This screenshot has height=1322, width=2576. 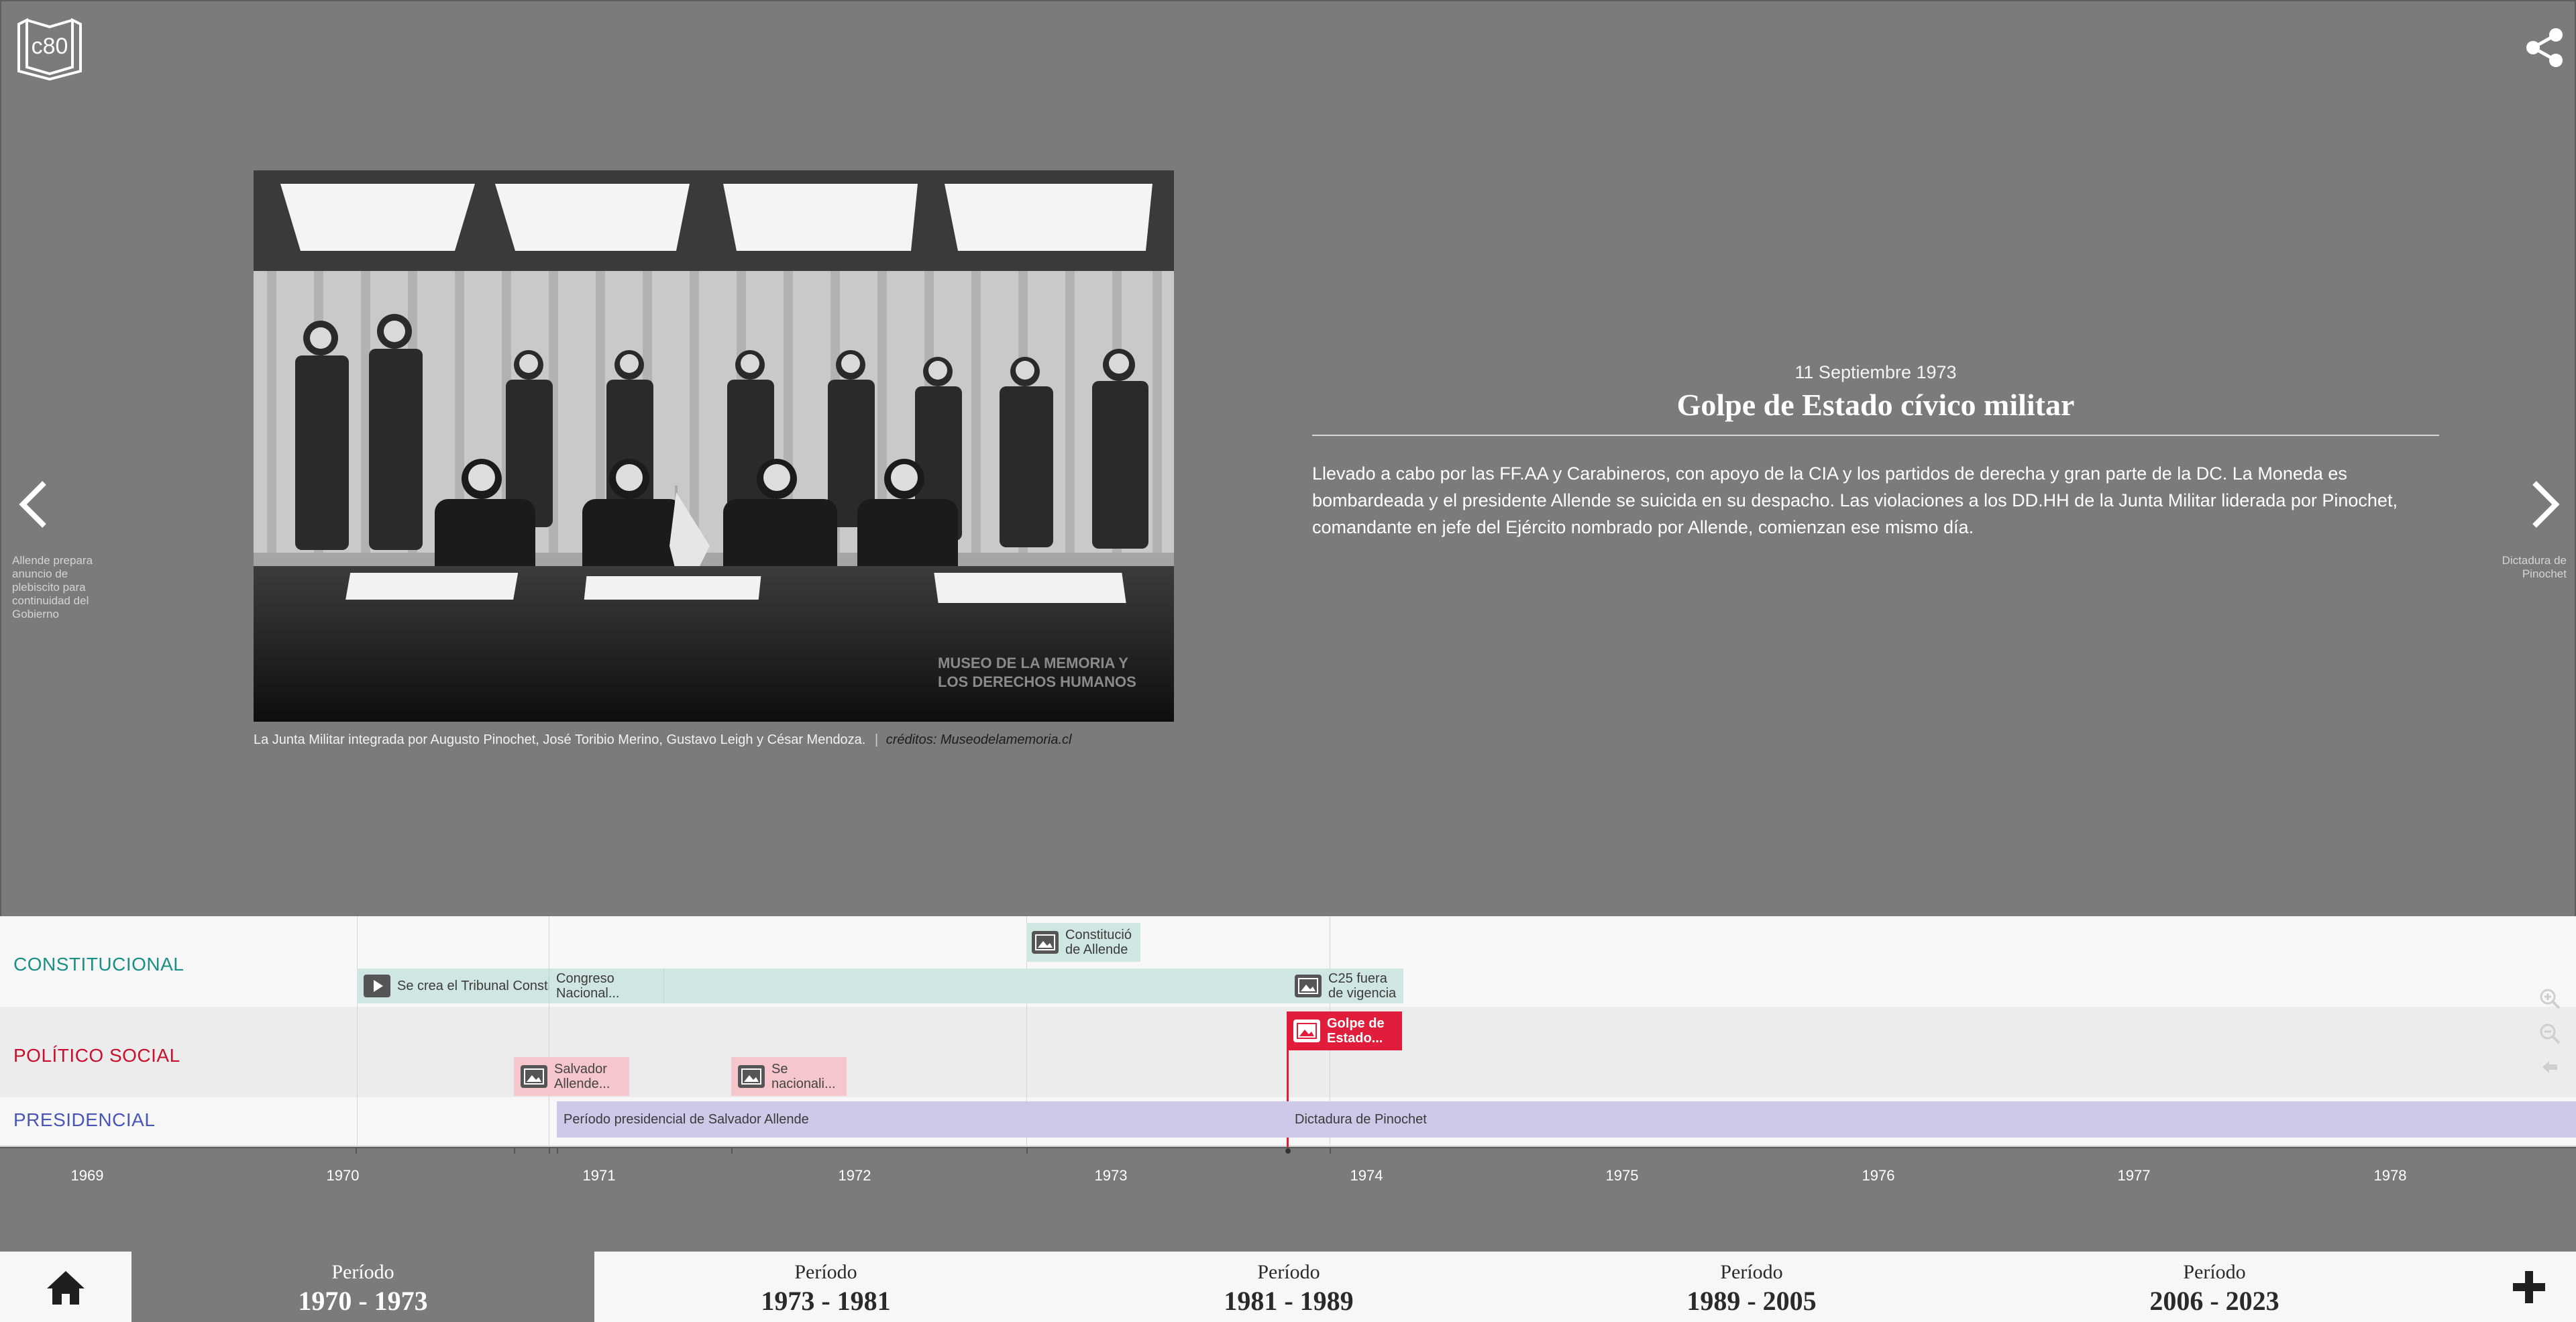 What do you see at coordinates (2512, 567) in the screenshot?
I see `next-slide-label: Dictadura de Pinochet` at bounding box center [2512, 567].